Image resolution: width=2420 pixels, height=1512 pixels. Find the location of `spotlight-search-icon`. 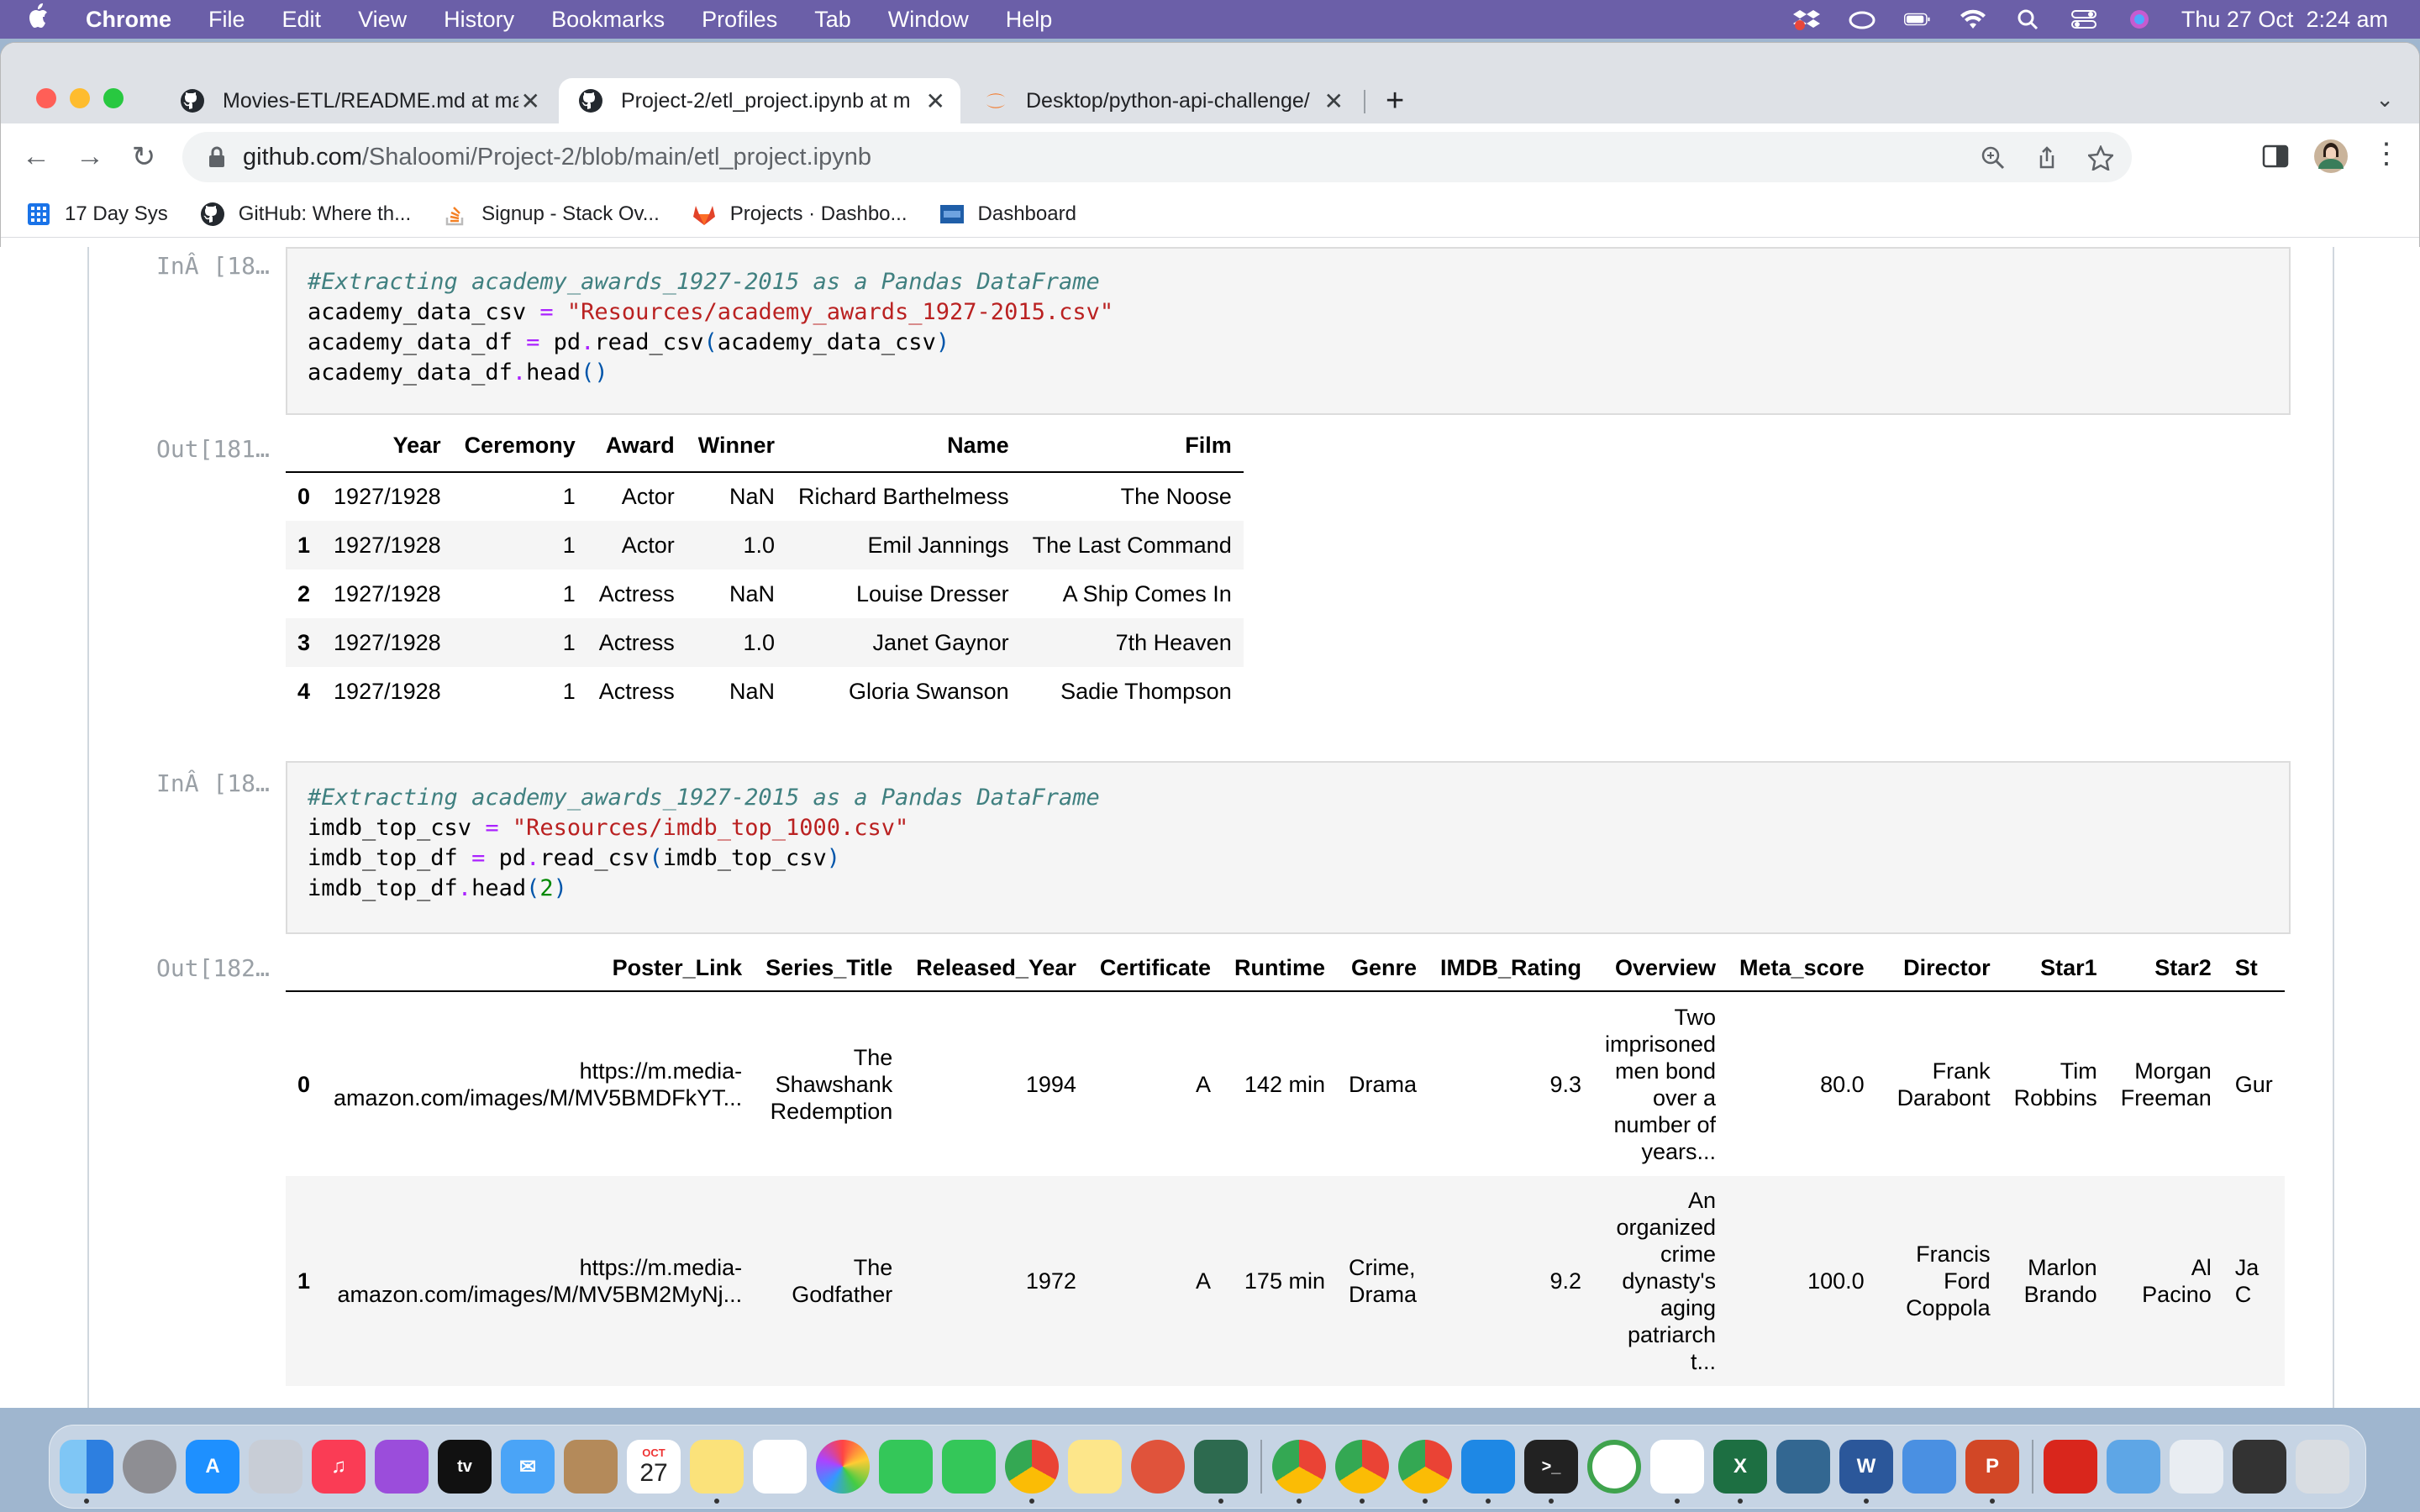

spotlight-search-icon is located at coordinates (2029, 19).